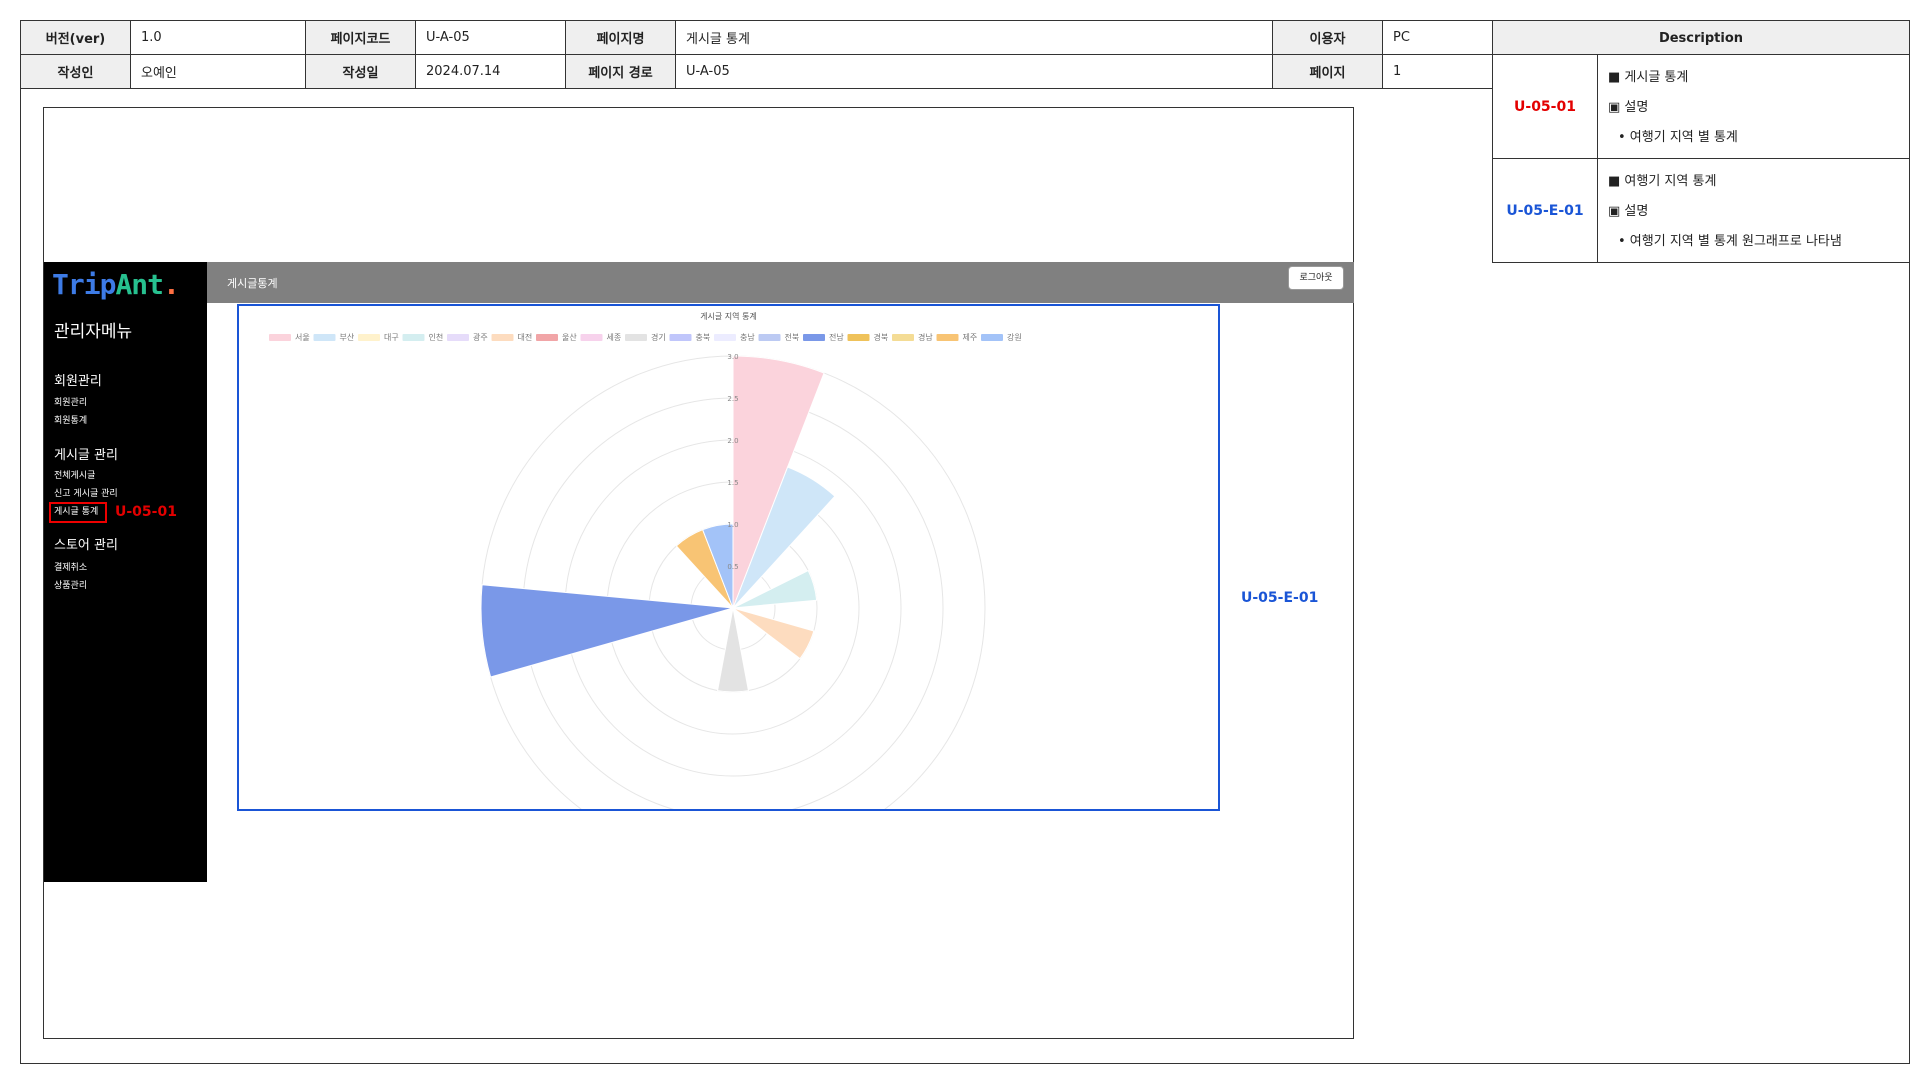 This screenshot has width=1920, height=1080. What do you see at coordinates (93, 332) in the screenshot?
I see `admin-menu-title: 관리자메뉴` at bounding box center [93, 332].